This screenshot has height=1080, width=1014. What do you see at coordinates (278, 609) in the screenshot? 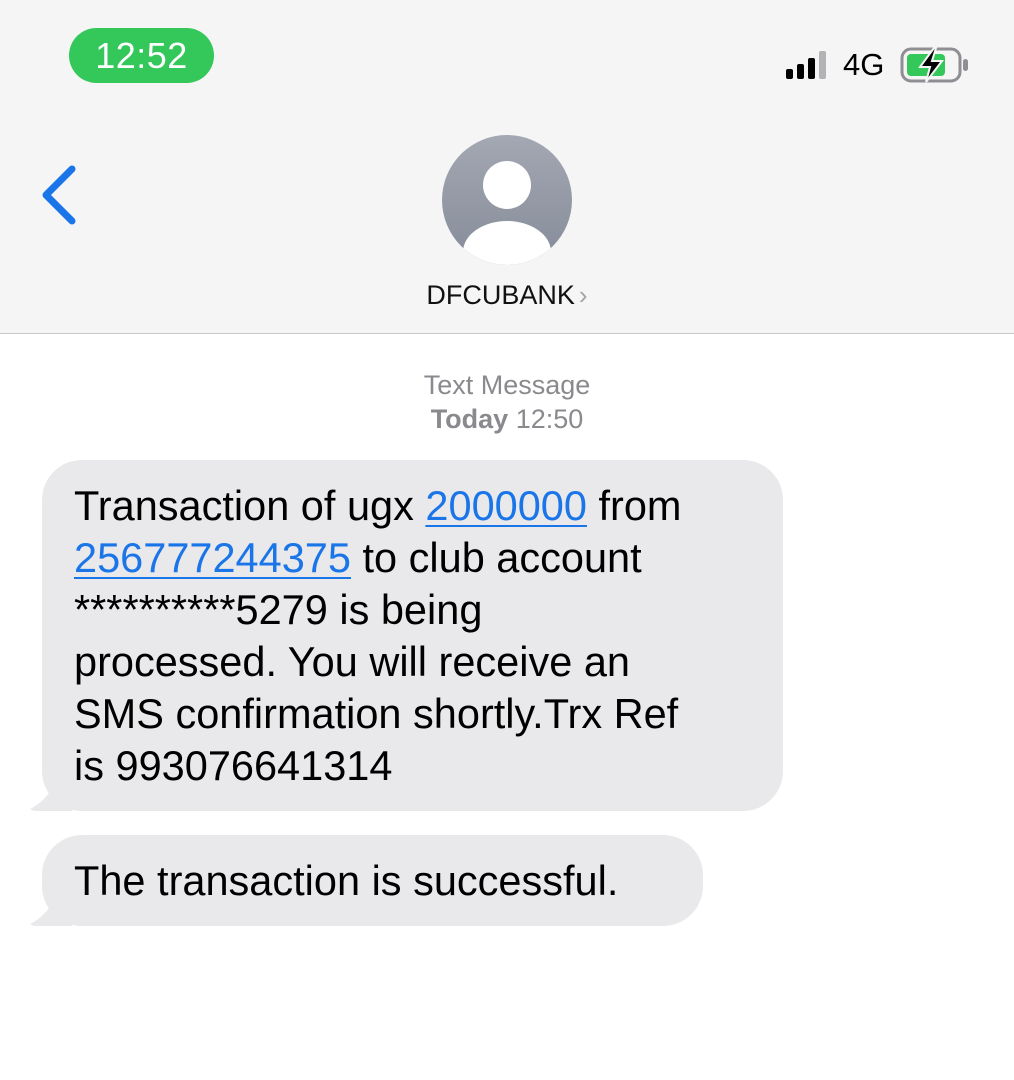
I see `message-line: **********5279 is being` at bounding box center [278, 609].